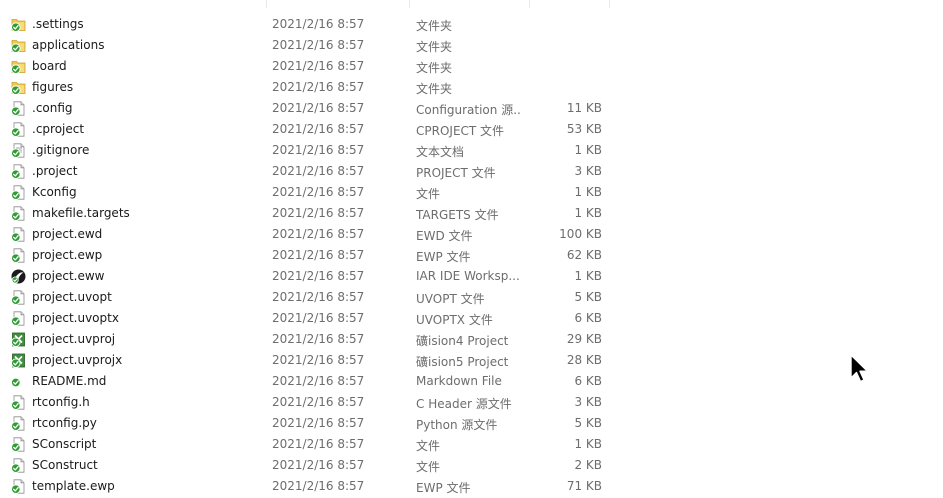  What do you see at coordinates (73, 486) in the screenshot?
I see `file-name: template.ewp` at bounding box center [73, 486].